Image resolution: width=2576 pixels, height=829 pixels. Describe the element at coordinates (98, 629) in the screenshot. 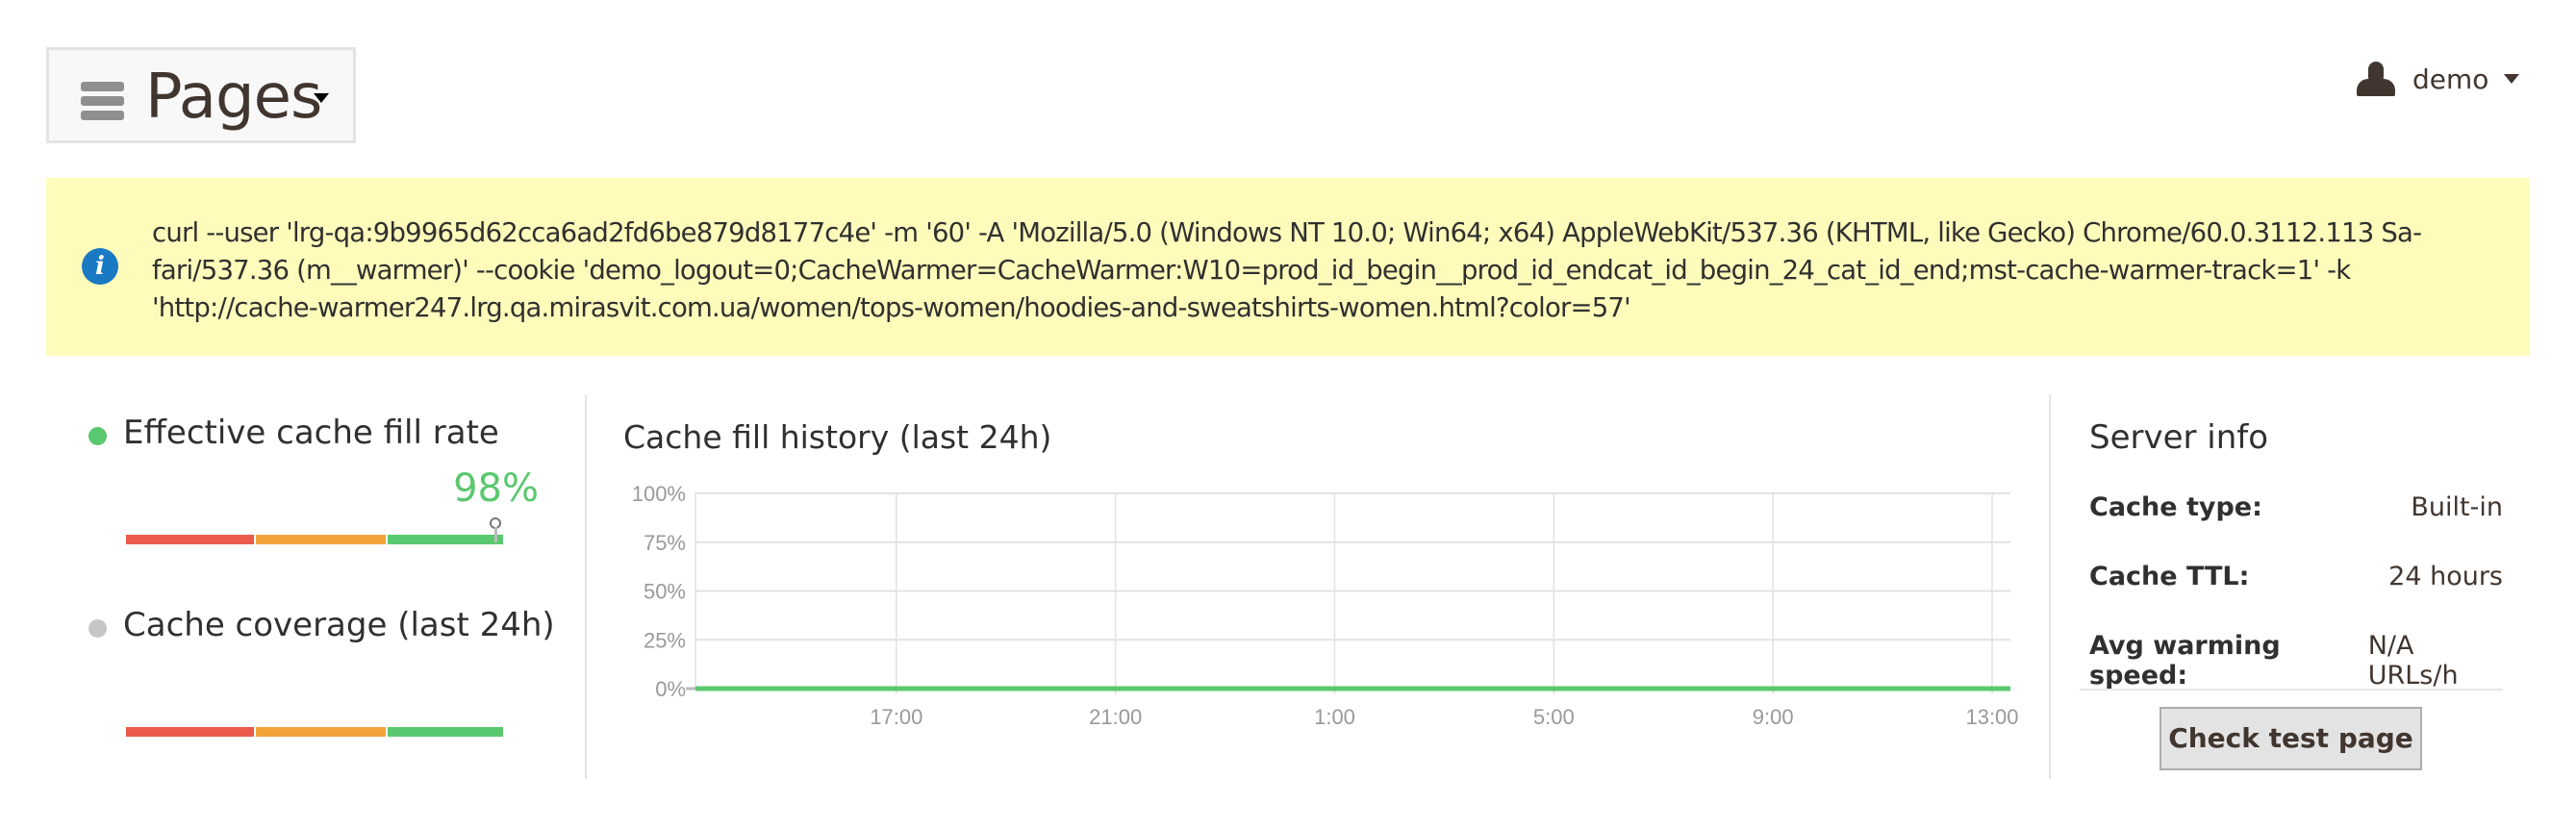

I see `coverage-status-dot` at that location.